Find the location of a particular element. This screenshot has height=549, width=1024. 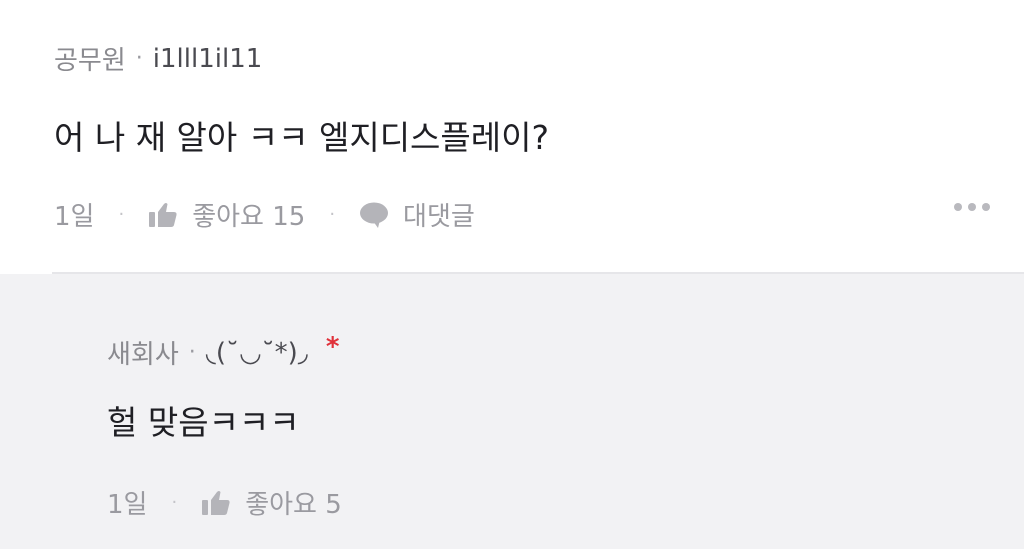

like-button: 좋아요 15 is located at coordinates (226, 214).